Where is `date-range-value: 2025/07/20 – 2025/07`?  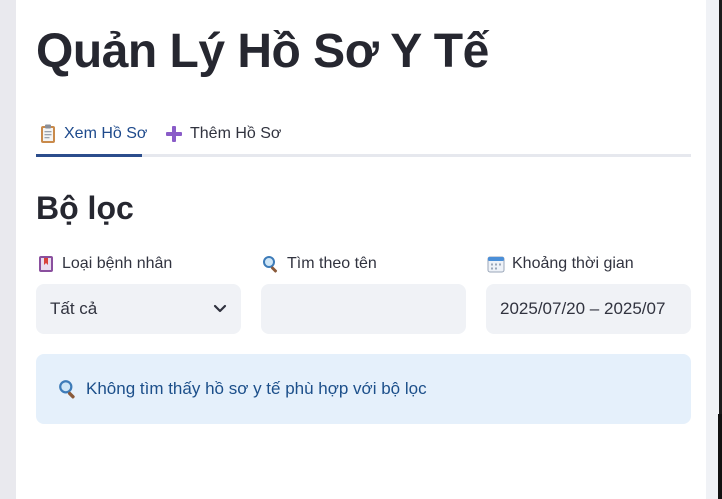 date-range-value: 2025/07/20 – 2025/07 is located at coordinates (583, 308).